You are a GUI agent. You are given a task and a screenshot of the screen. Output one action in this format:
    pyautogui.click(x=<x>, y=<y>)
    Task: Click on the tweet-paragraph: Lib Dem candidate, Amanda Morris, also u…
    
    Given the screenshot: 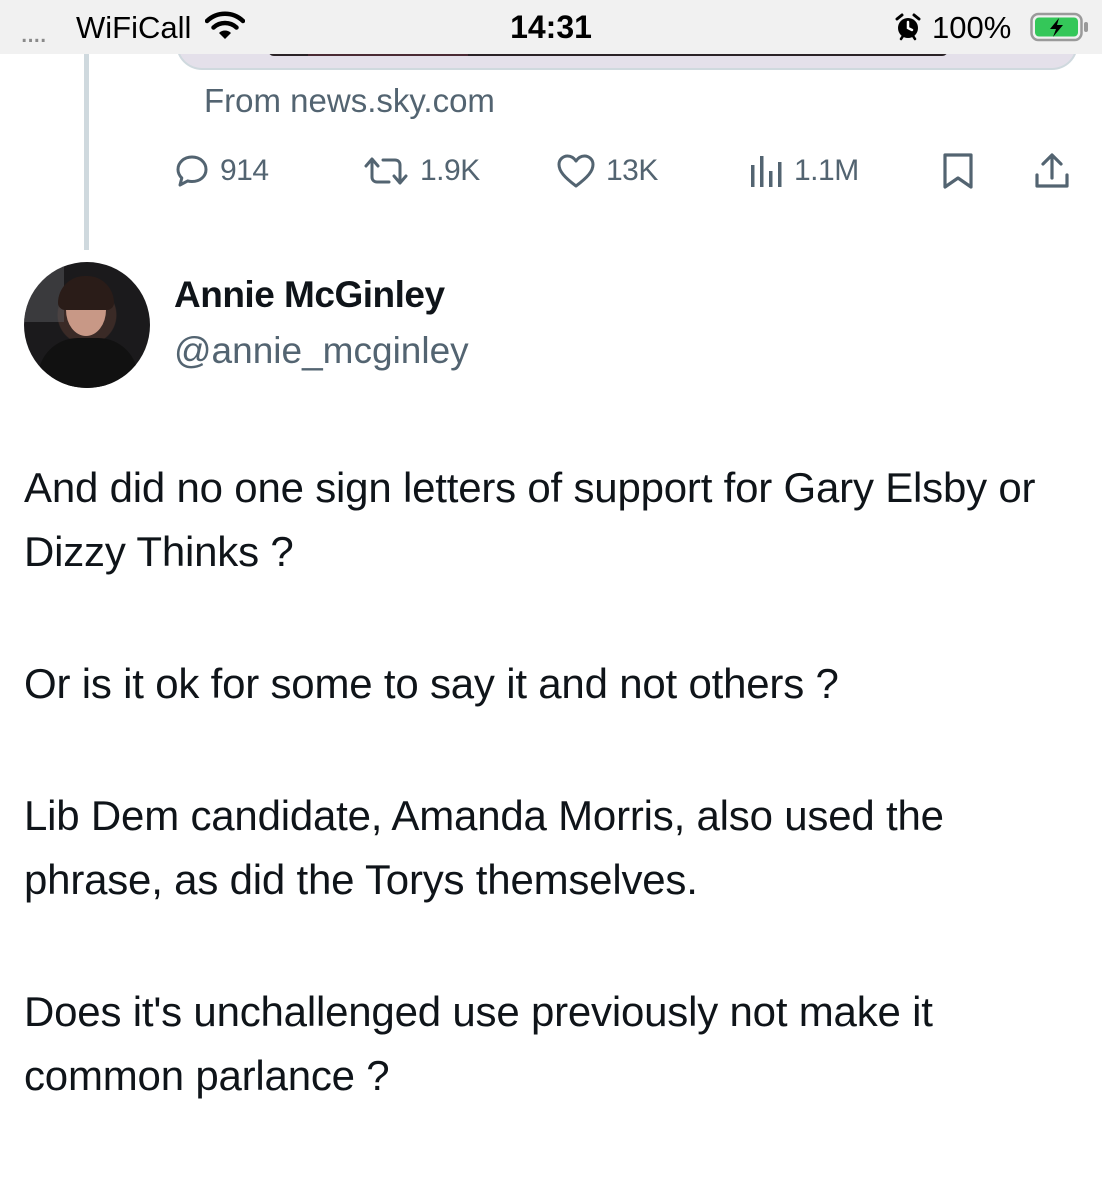 What is the action you would take?
    pyautogui.click(x=484, y=847)
    